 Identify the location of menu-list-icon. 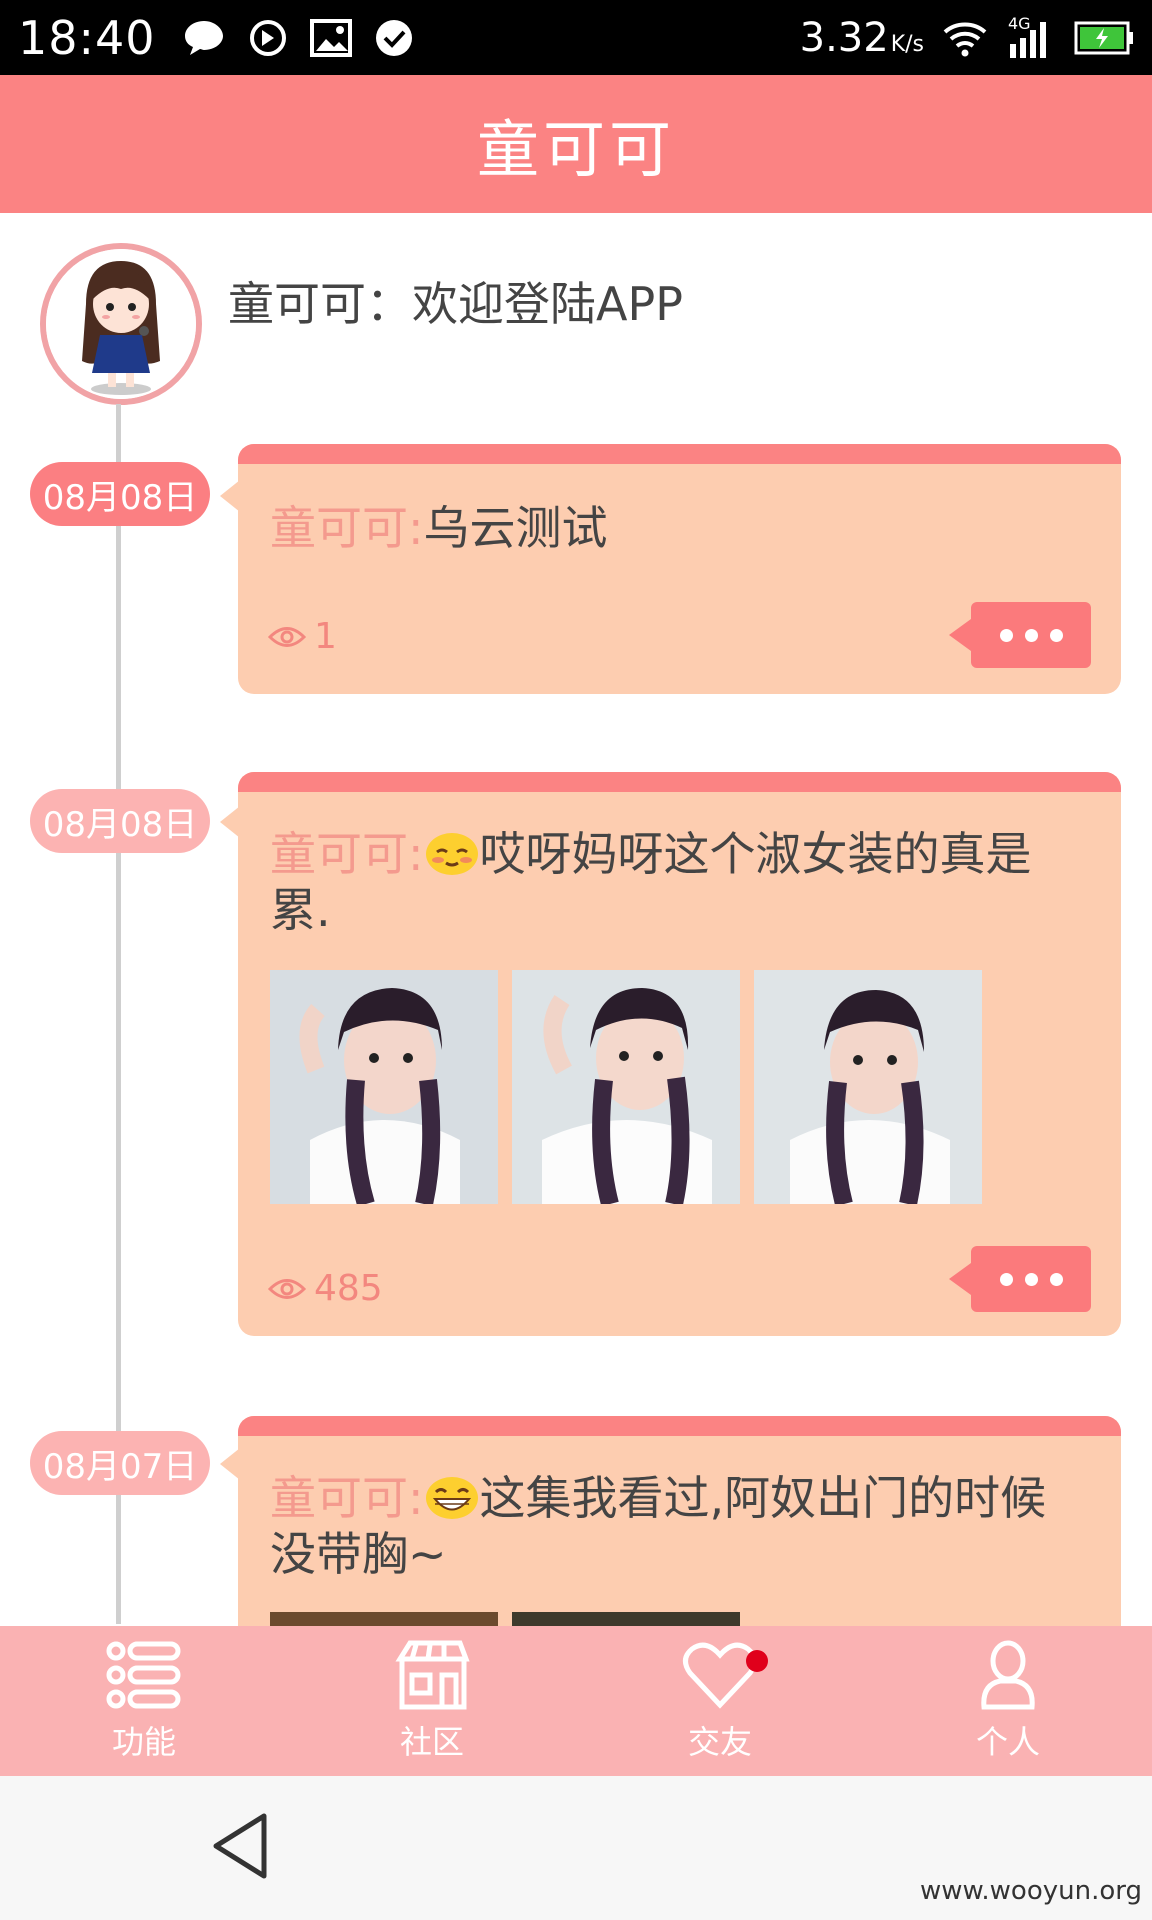
(143, 1675).